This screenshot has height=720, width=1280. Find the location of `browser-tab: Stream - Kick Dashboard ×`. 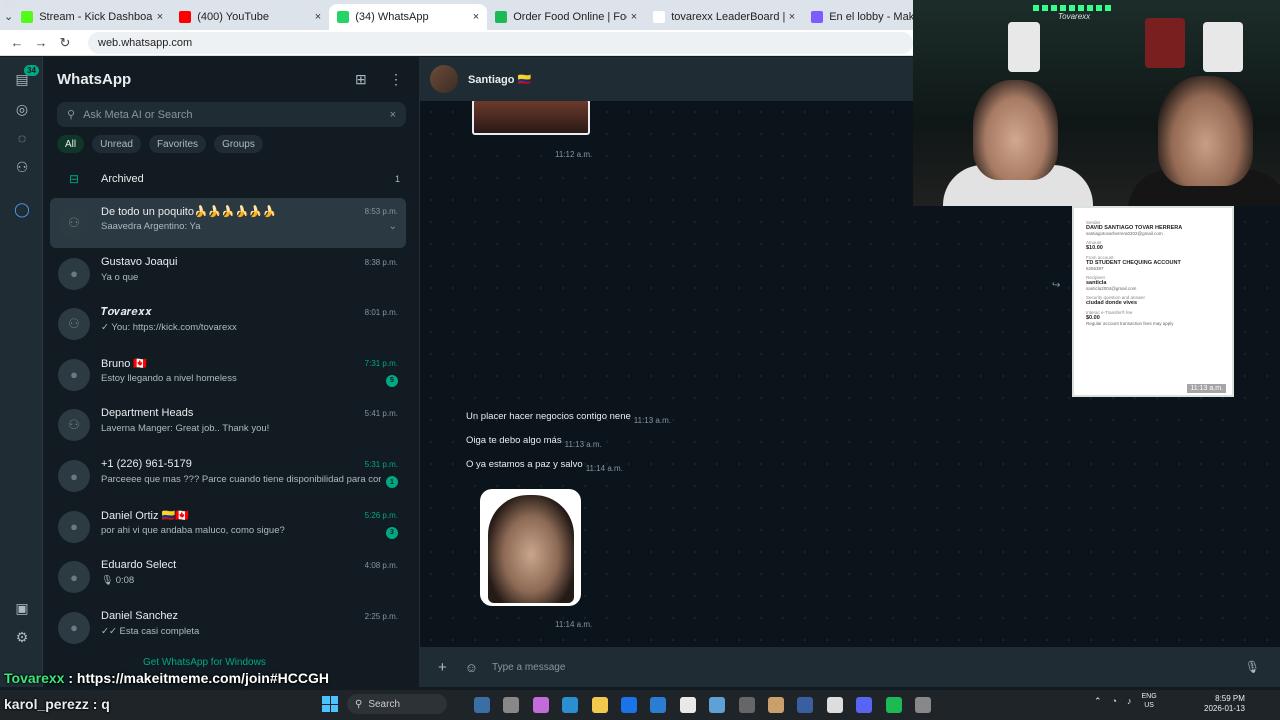

browser-tab: Stream - Kick Dashboard × is located at coordinates (92, 17).